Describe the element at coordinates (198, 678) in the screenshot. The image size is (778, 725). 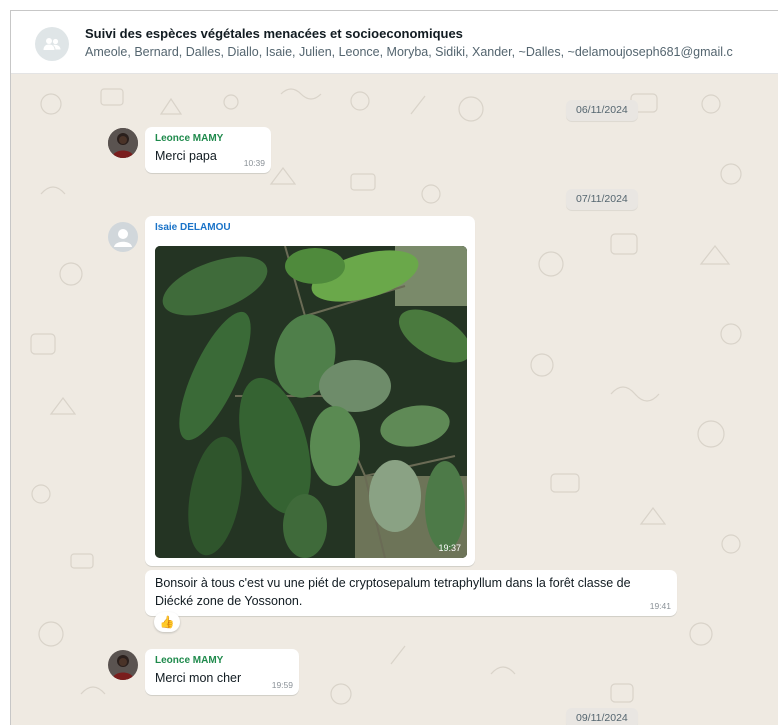
I see `message-text: Merci mon cher` at that location.